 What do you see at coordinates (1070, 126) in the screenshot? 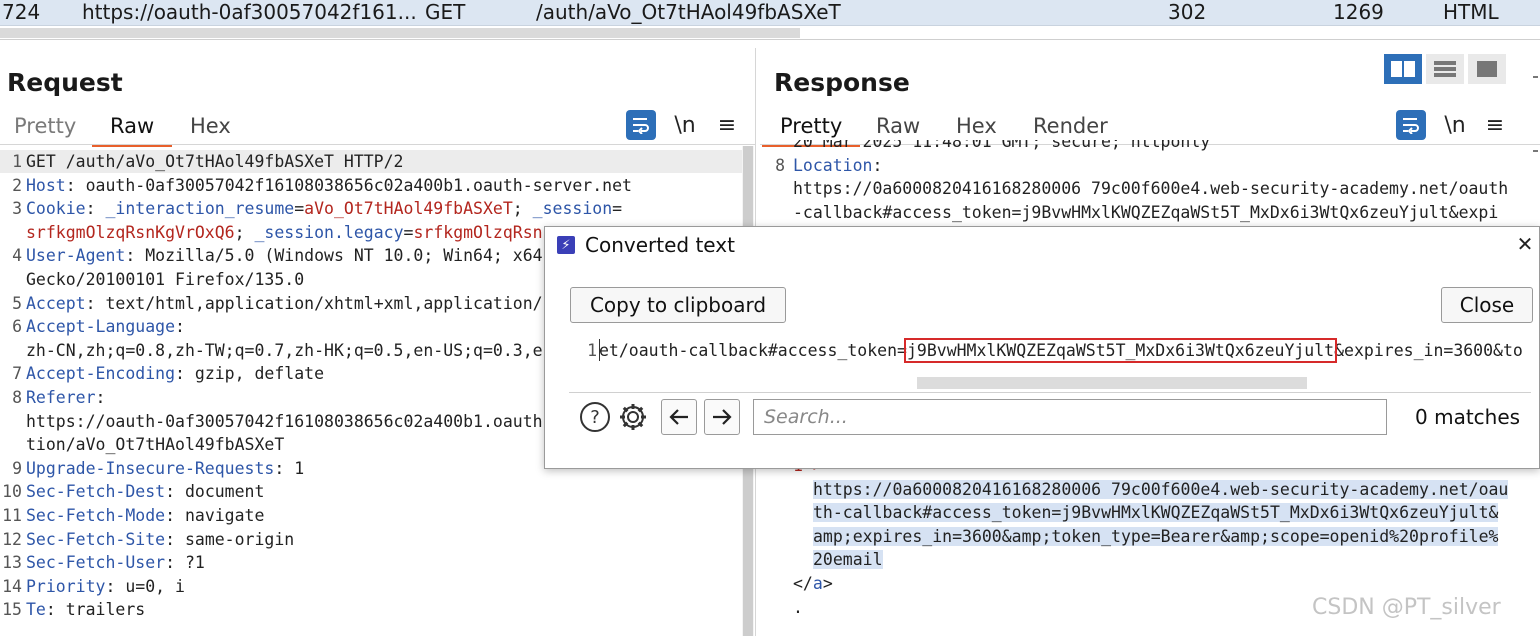
I see `tab-render: Render` at bounding box center [1070, 126].